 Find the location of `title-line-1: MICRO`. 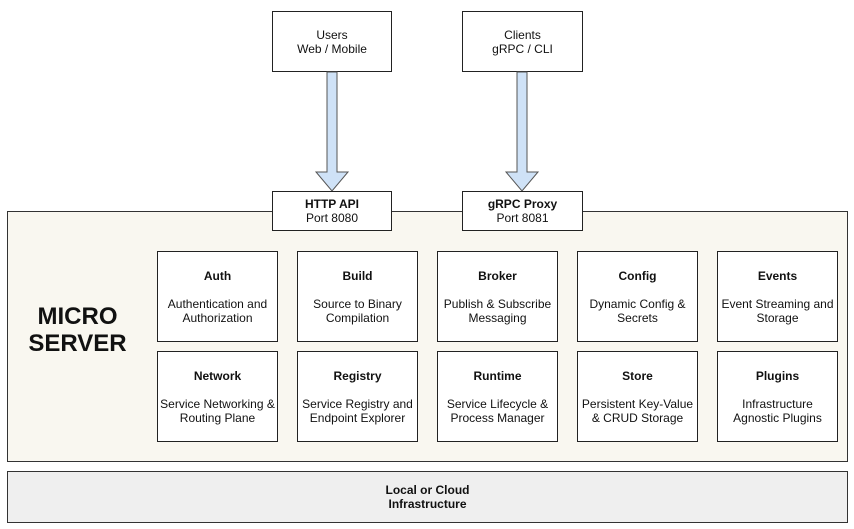

title-line-1: MICRO is located at coordinates (77, 316).